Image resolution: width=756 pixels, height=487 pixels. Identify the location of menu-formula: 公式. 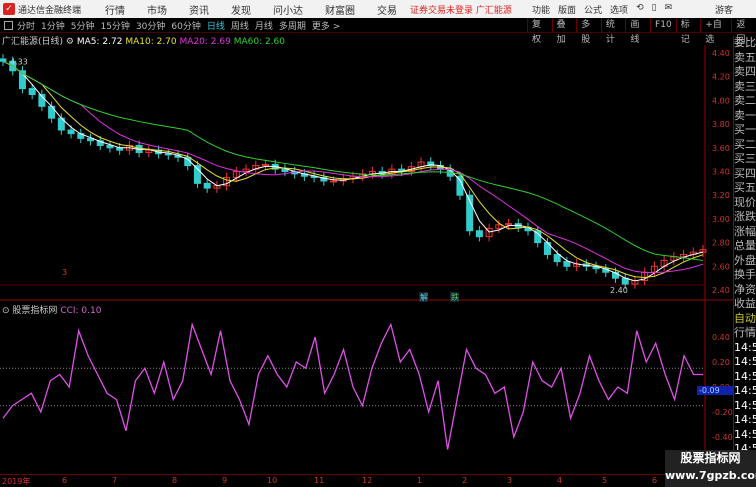
(593, 9).